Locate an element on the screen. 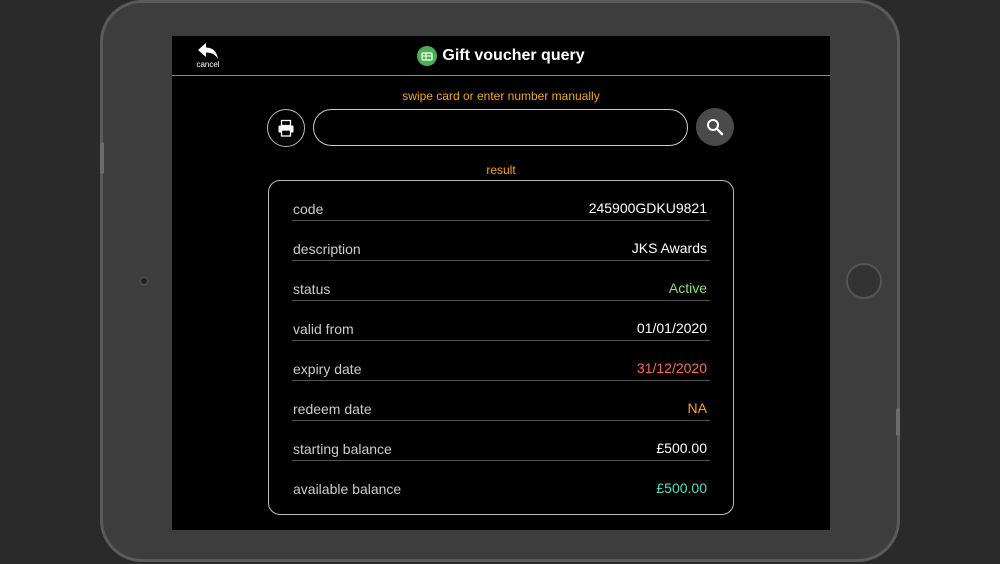 Image resolution: width=1000 pixels, height=564 pixels. result-row-value: 31/12/2020 is located at coordinates (671, 368).